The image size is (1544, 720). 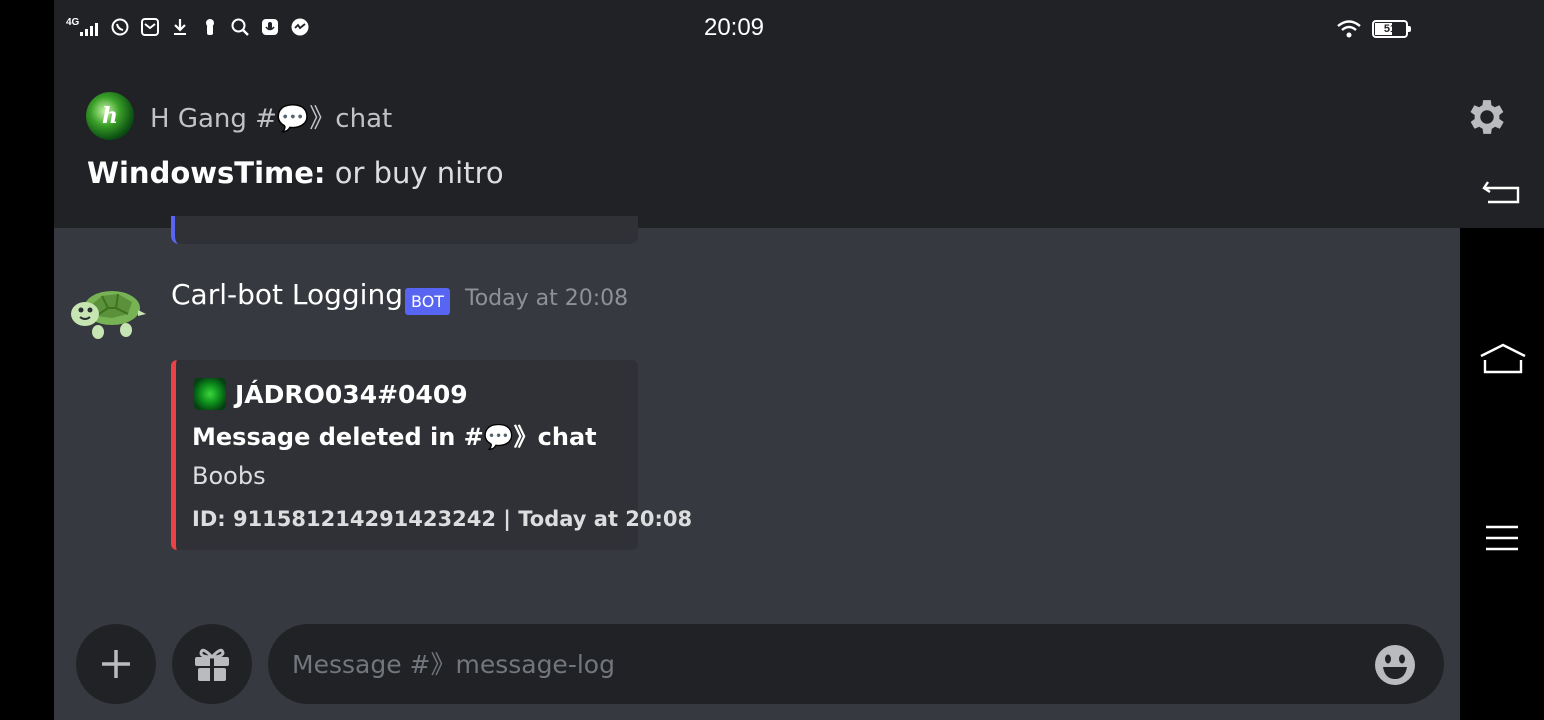 I want to click on server-avatar: h, so click(x=110, y=116).